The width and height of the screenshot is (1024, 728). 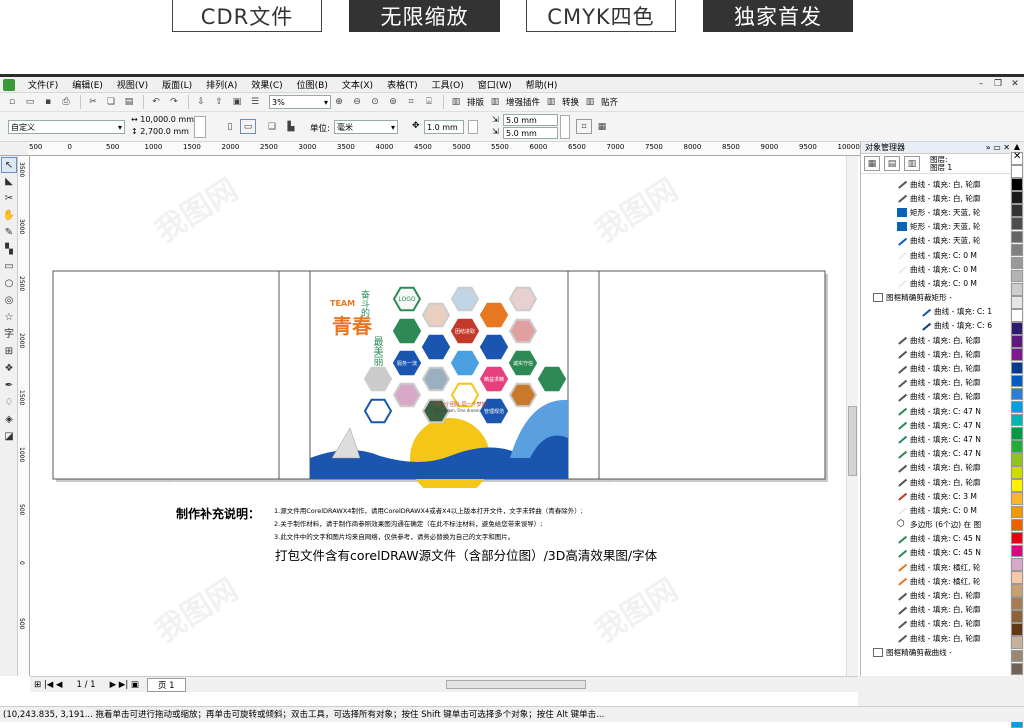 I want to click on page-height-field: ↕ 2,700.0 mm, so click(x=160, y=131).